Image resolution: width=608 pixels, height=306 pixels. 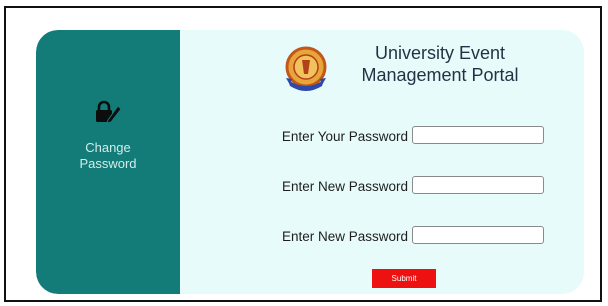 What do you see at coordinates (440, 53) in the screenshot?
I see `portal-title-line1: University Event` at bounding box center [440, 53].